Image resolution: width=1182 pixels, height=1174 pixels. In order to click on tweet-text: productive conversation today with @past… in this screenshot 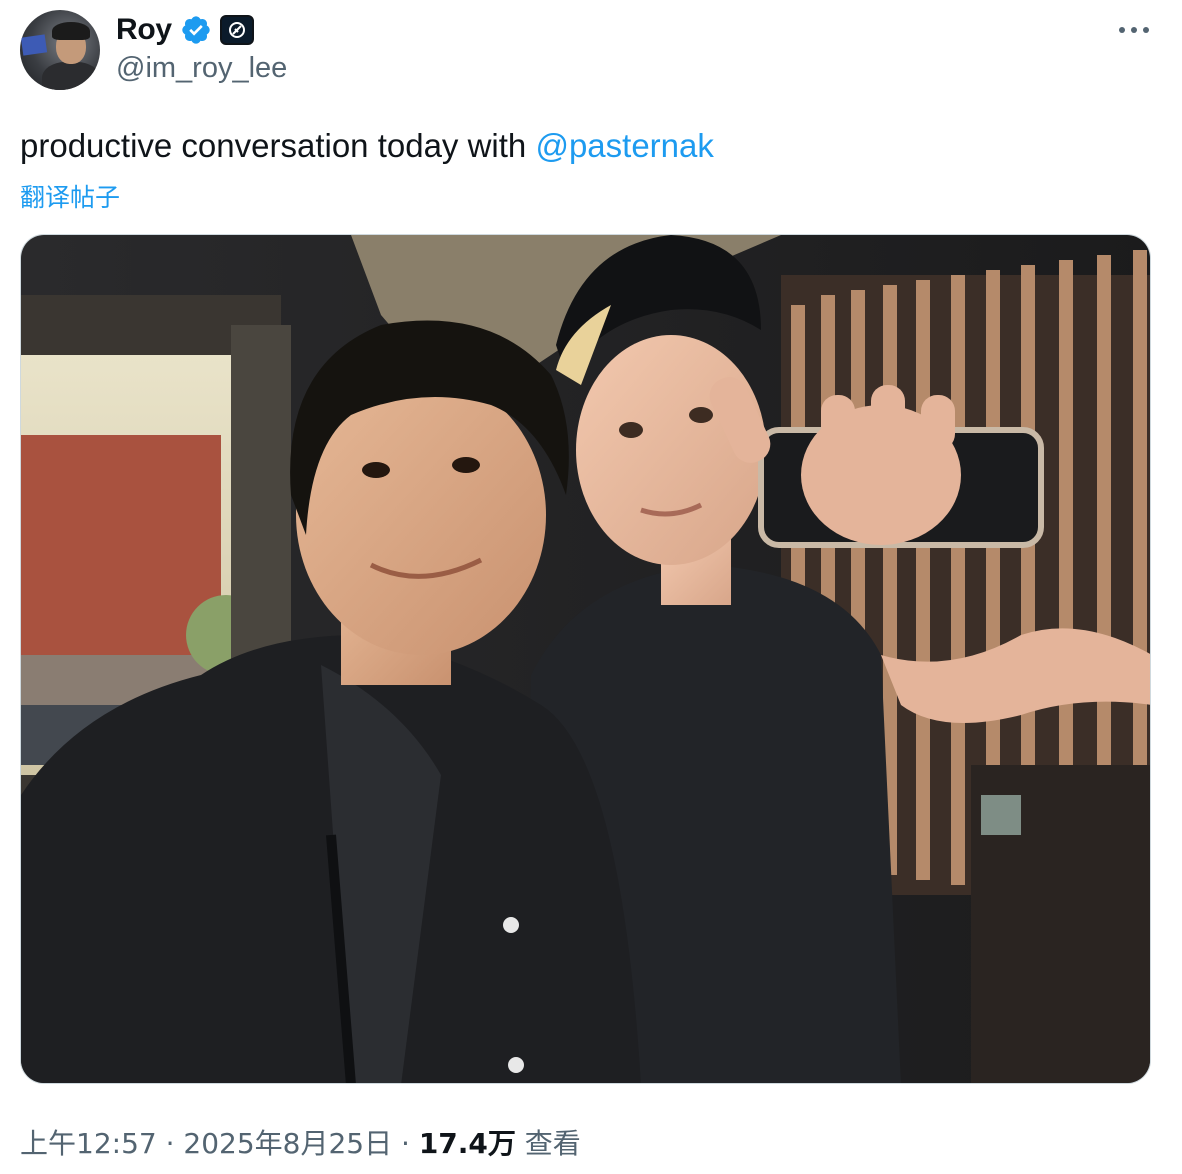, I will do `click(367, 146)`.